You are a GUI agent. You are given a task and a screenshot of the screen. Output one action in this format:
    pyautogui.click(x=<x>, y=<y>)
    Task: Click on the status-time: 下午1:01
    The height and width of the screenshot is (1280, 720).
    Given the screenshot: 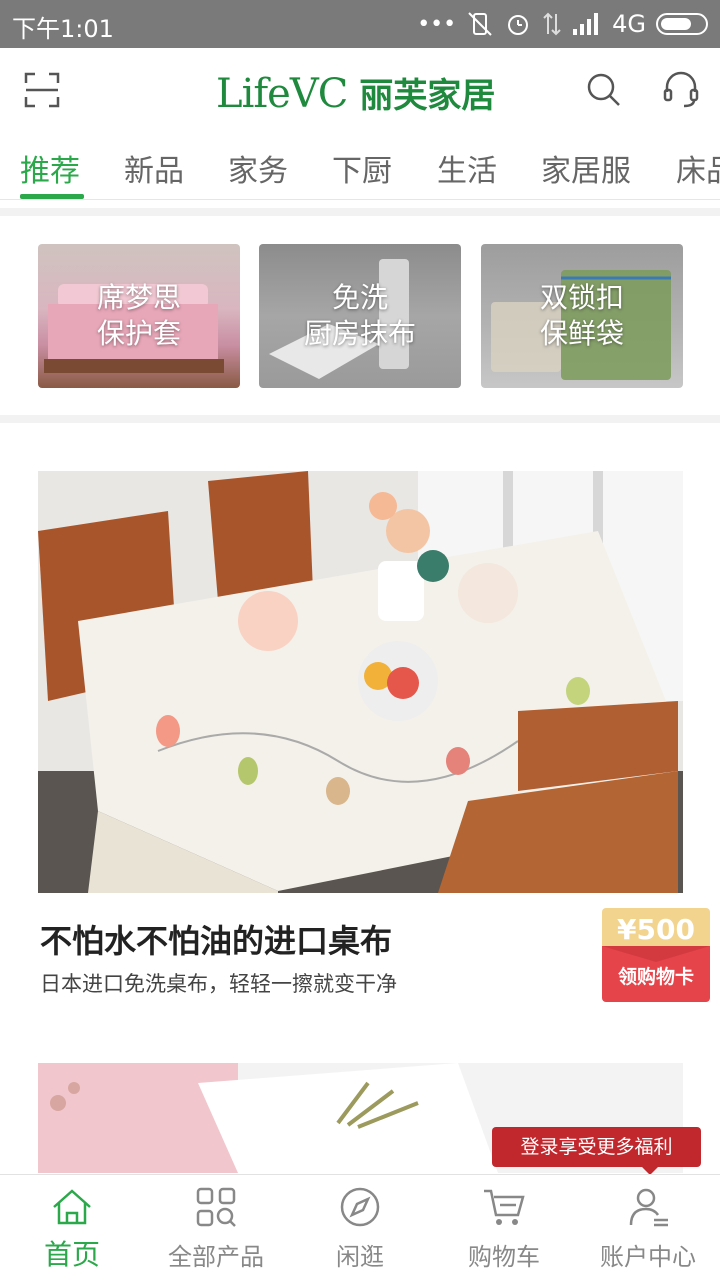 What is the action you would take?
    pyautogui.click(x=63, y=29)
    